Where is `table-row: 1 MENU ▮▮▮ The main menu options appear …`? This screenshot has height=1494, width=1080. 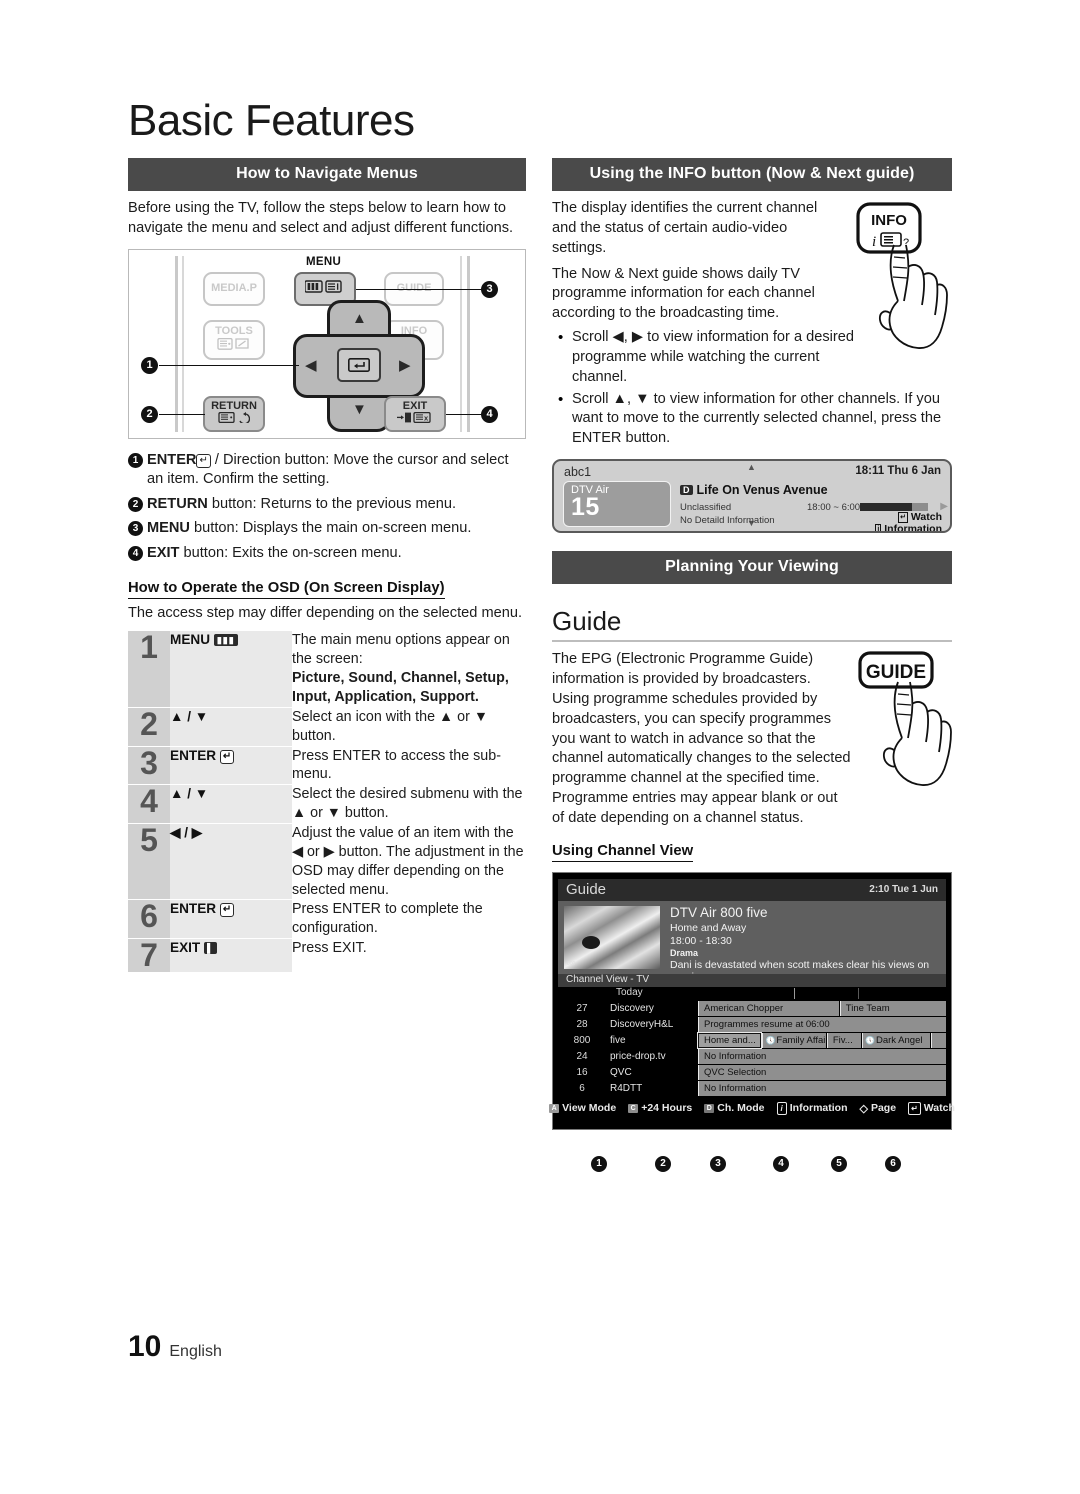 table-row: 1 MENU ▮▮▮ The main menu options appear … is located at coordinates (327, 669).